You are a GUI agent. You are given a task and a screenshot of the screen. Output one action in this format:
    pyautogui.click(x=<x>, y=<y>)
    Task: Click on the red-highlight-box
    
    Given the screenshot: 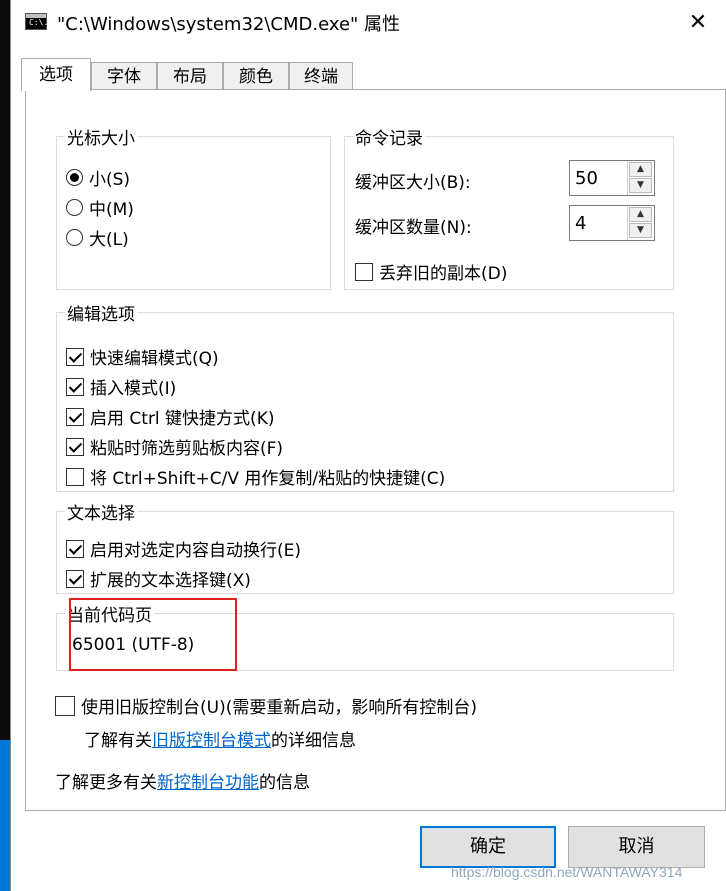 What is the action you would take?
    pyautogui.click(x=153, y=634)
    